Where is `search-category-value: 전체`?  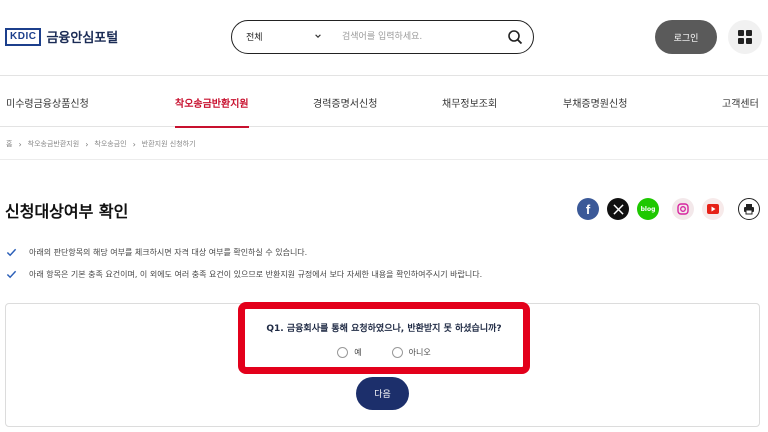
search-category-value: 전체 is located at coordinates (254, 38).